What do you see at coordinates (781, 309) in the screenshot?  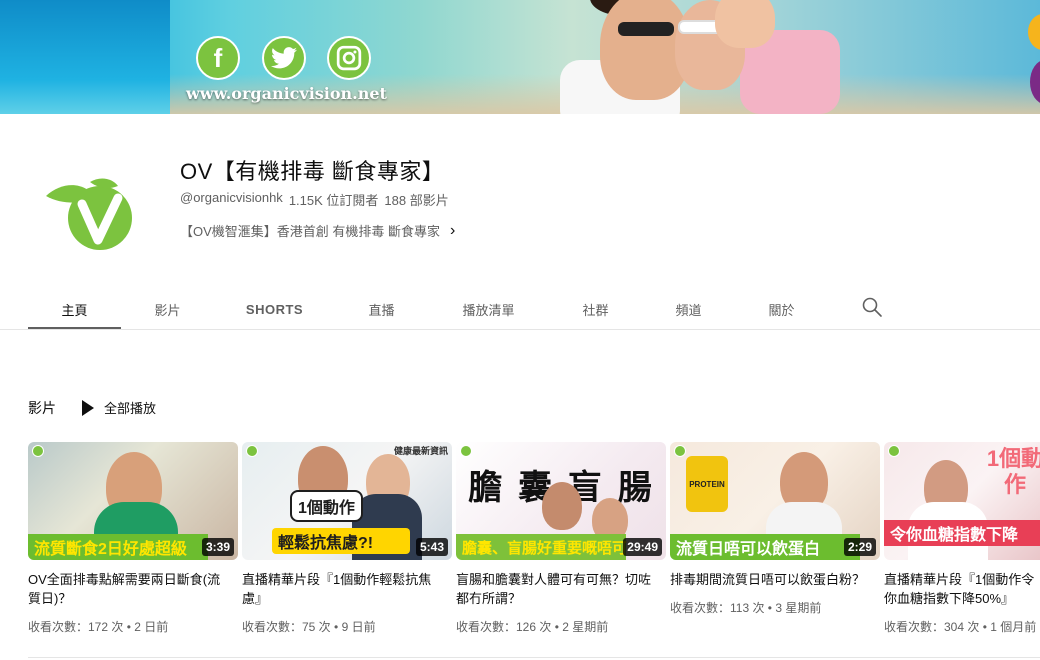 I see `tab-about: 關於` at bounding box center [781, 309].